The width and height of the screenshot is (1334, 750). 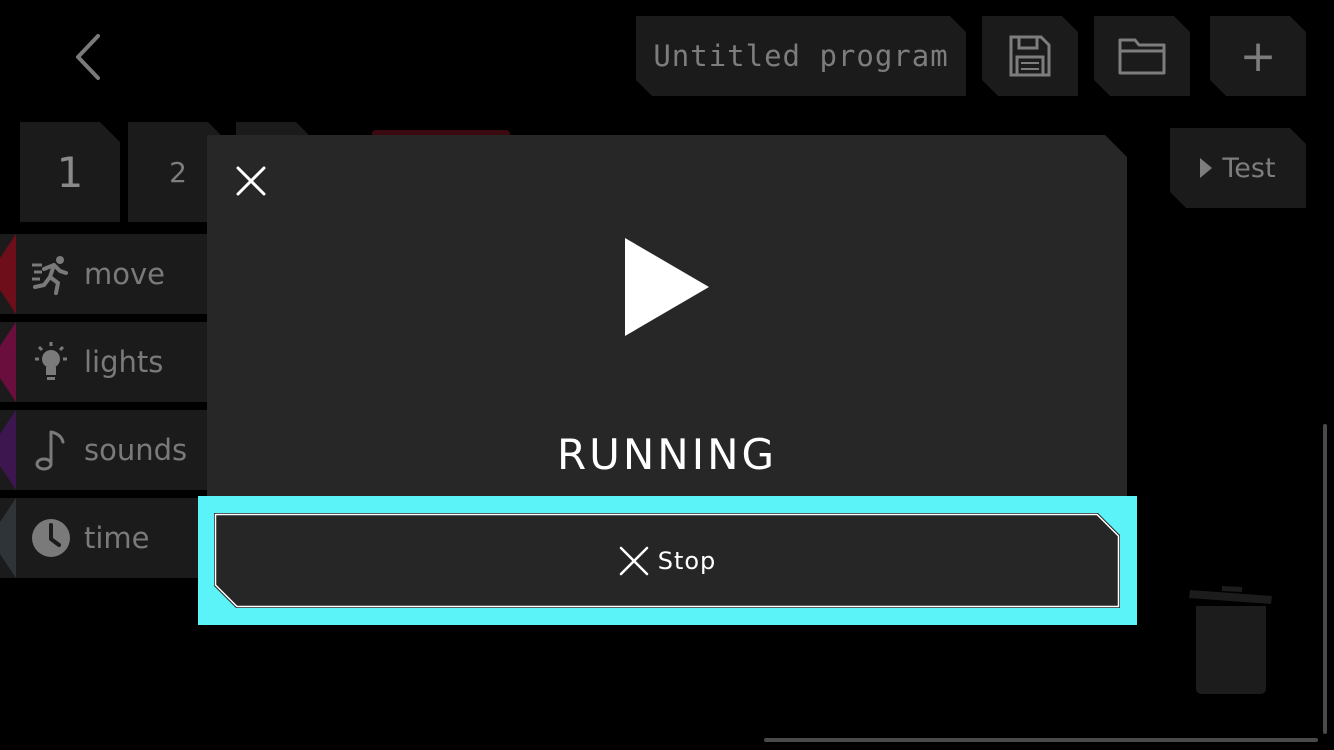 I want to click on category-label: lights, so click(x=124, y=362).